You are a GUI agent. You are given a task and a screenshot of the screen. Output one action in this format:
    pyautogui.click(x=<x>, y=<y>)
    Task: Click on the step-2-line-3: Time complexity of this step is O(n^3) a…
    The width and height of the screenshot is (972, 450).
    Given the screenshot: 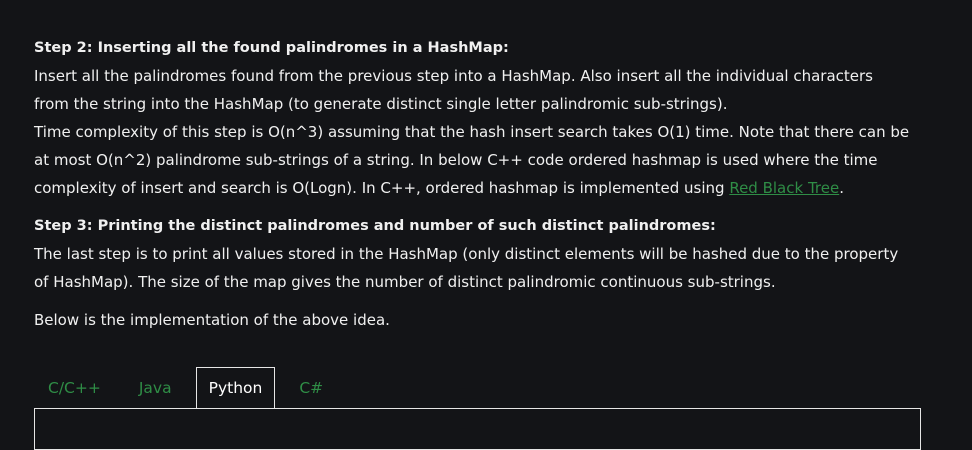 What is the action you would take?
    pyautogui.click(x=472, y=132)
    